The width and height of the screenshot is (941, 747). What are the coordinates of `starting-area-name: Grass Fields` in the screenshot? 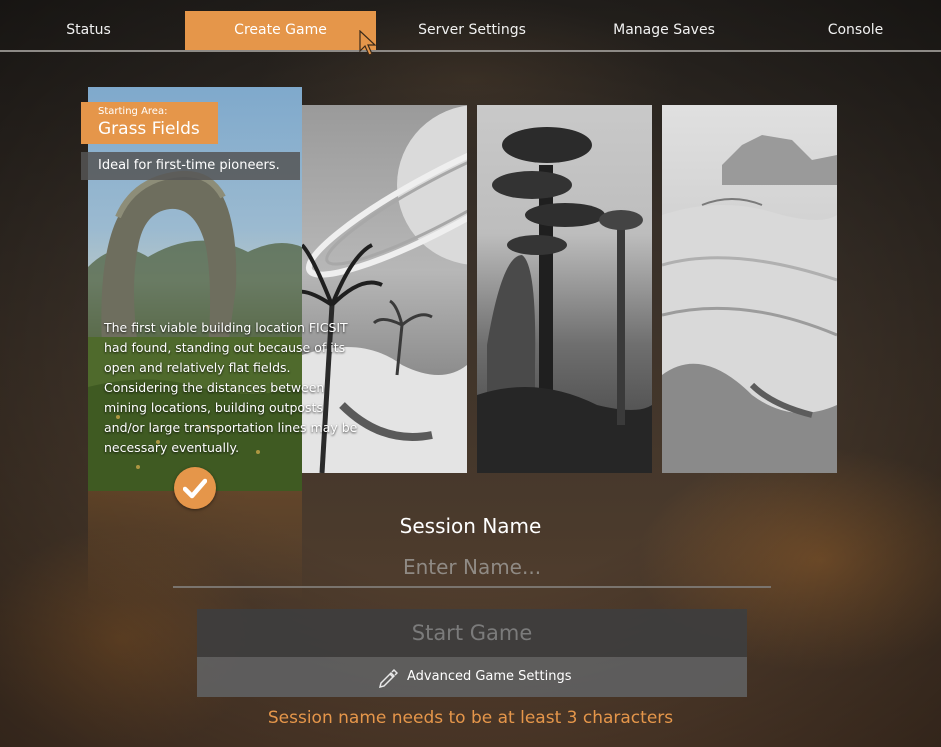 It's located at (149, 129).